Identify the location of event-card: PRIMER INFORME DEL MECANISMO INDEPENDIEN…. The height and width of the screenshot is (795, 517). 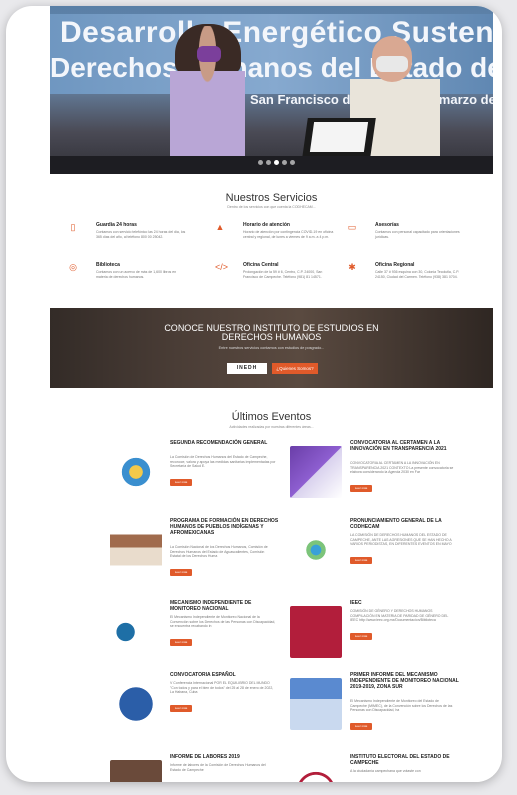
(375, 709).